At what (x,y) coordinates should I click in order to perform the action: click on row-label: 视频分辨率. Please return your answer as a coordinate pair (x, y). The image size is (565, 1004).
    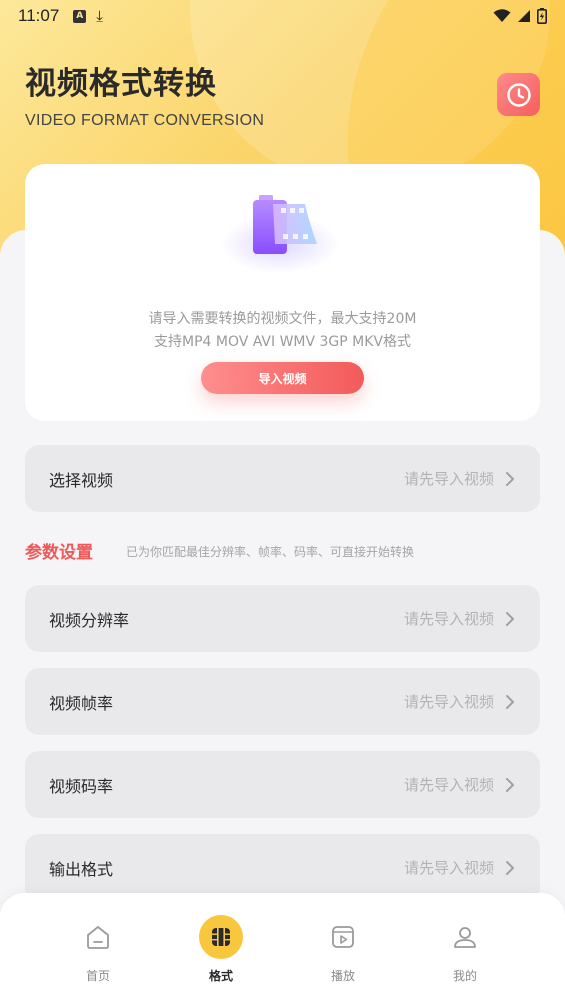
    Looking at the image, I should click on (89, 620).